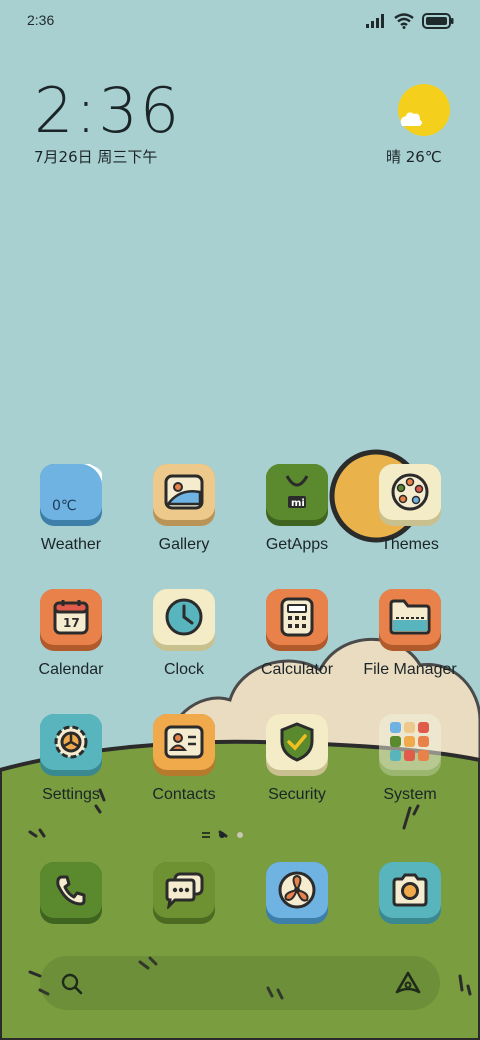 The height and width of the screenshot is (1040, 480). What do you see at coordinates (184, 794) in the screenshot?
I see `app-label-contacts: Contacts` at bounding box center [184, 794].